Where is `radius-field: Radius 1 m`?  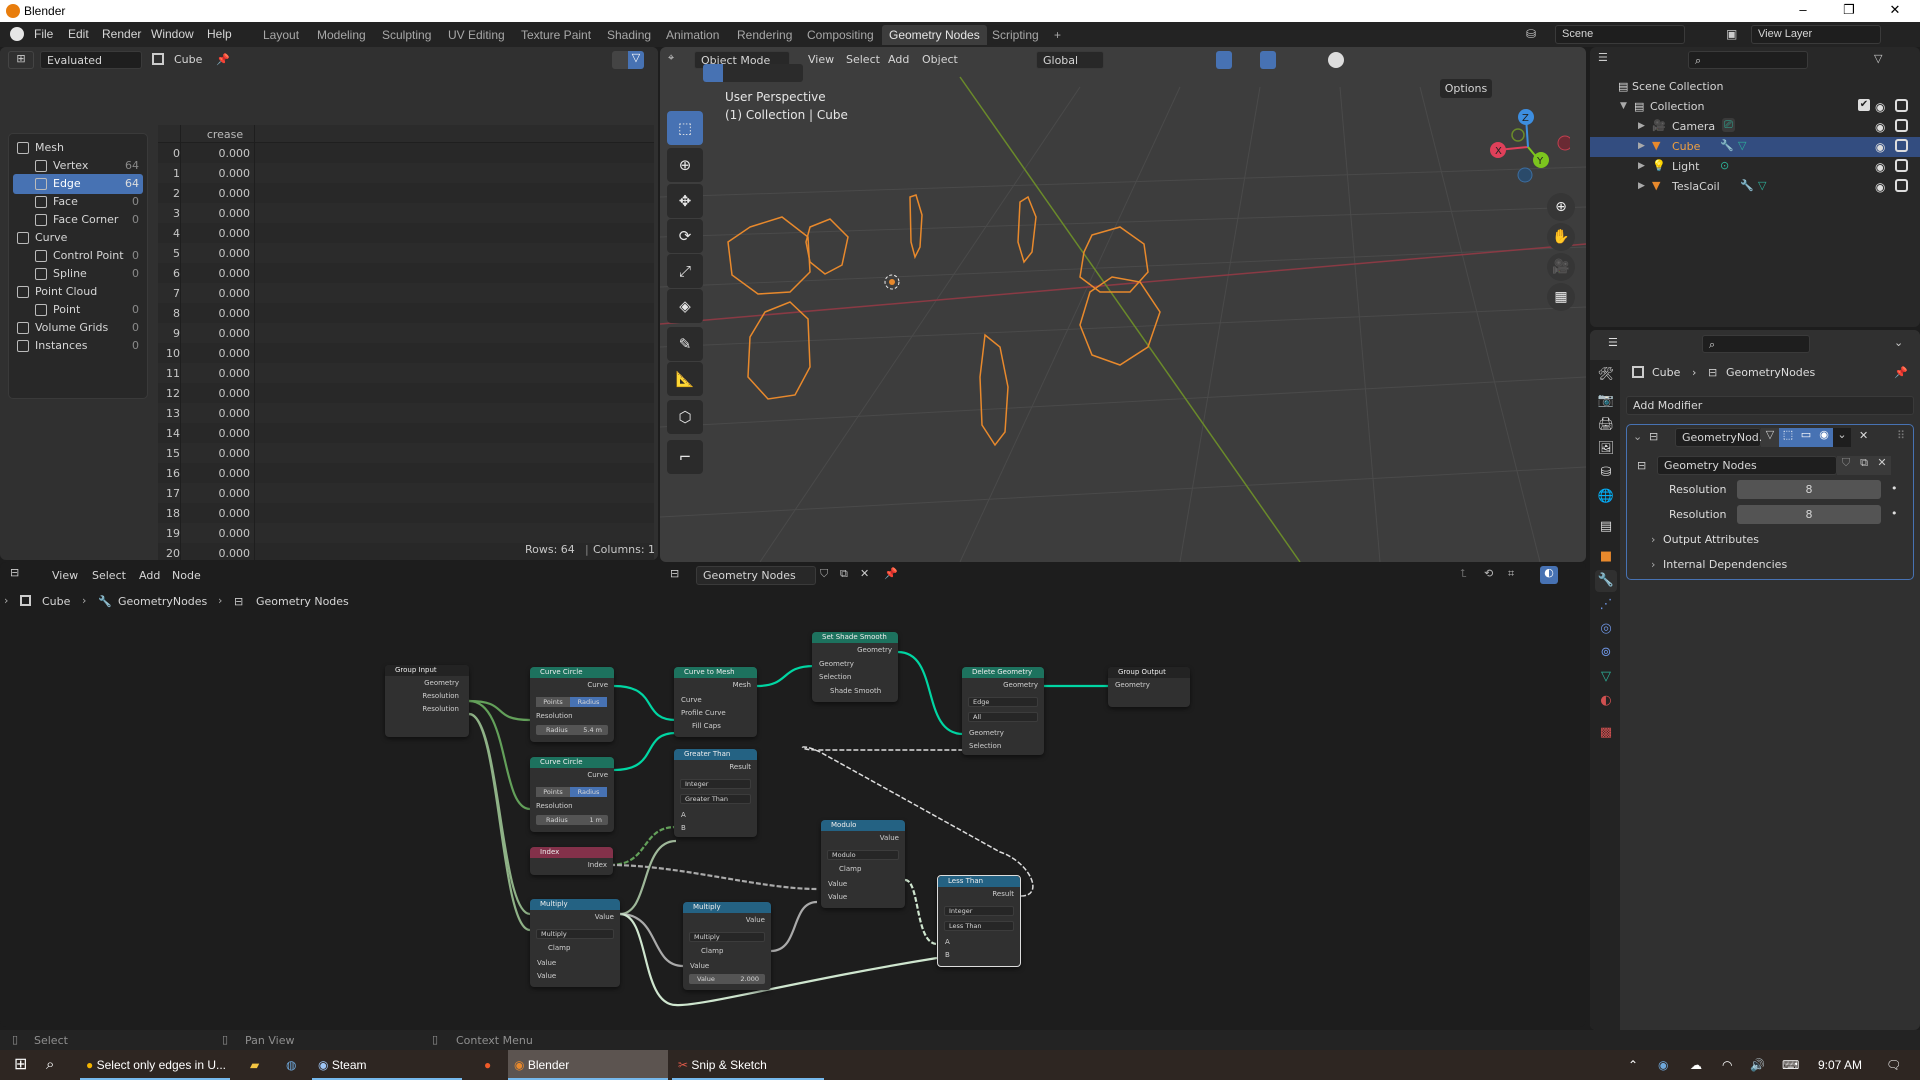 radius-field: Radius 1 m is located at coordinates (572, 820).